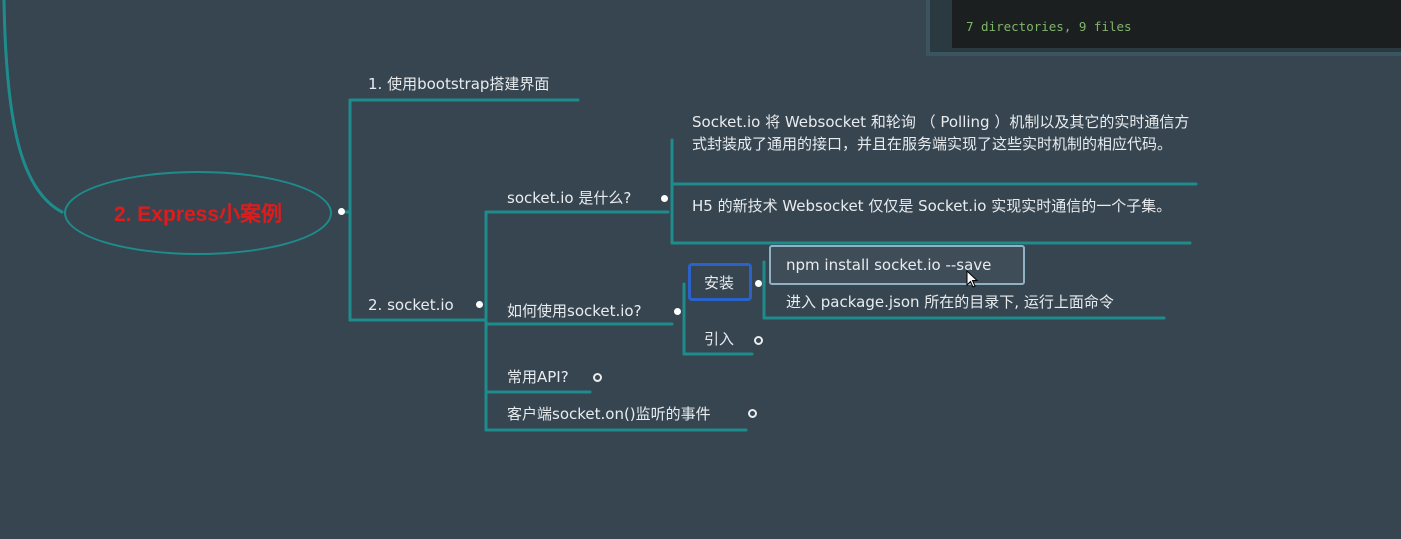 The height and width of the screenshot is (539, 1401). What do you see at coordinates (664, 198) in the screenshot?
I see `node-what-is-dot` at bounding box center [664, 198].